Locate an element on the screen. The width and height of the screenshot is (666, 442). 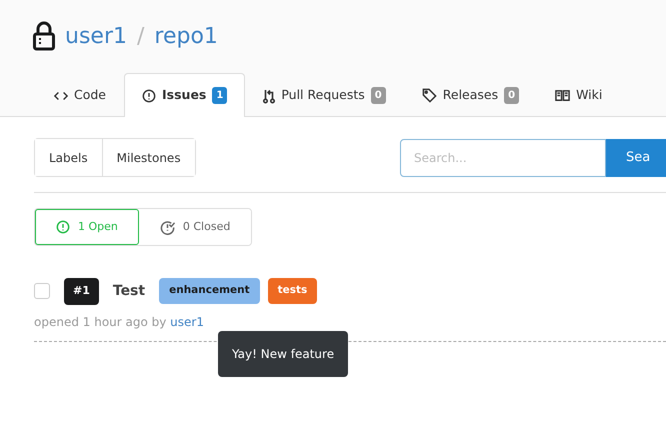
tab: Wiki is located at coordinates (578, 95).